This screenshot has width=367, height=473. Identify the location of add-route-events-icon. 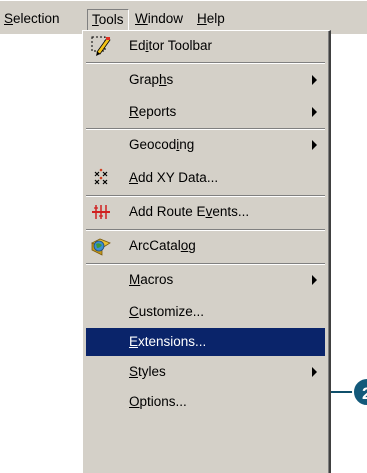
(101, 212).